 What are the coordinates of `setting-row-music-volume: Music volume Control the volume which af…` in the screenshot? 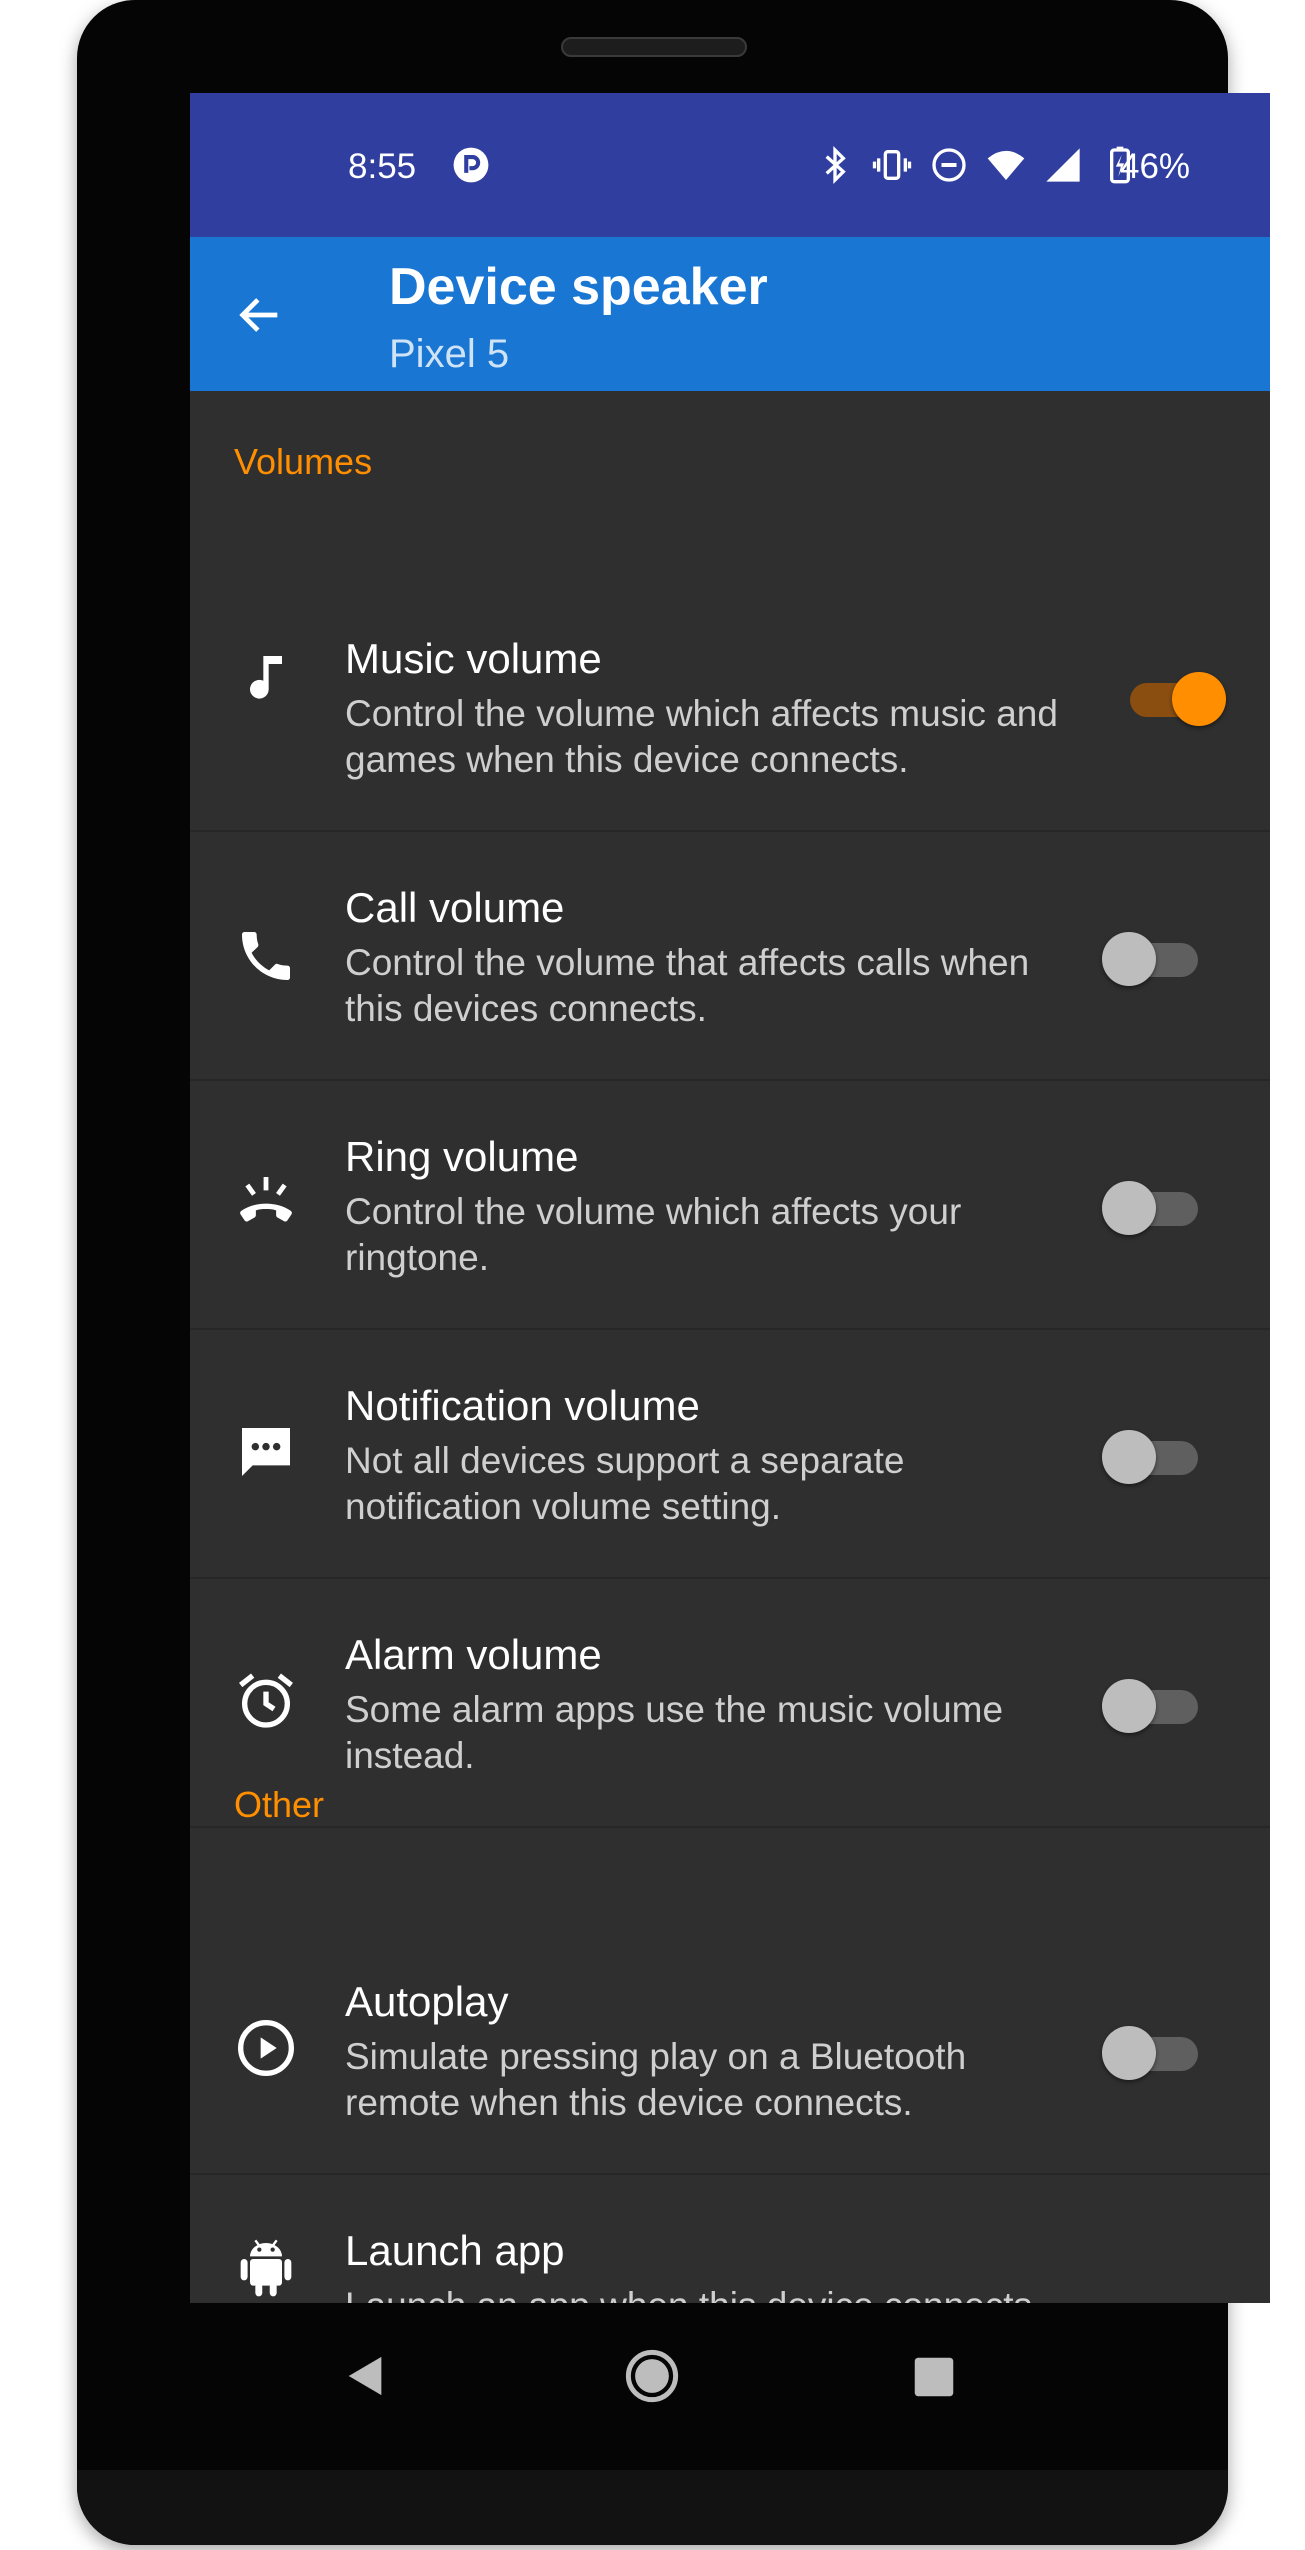 It's located at (730, 707).